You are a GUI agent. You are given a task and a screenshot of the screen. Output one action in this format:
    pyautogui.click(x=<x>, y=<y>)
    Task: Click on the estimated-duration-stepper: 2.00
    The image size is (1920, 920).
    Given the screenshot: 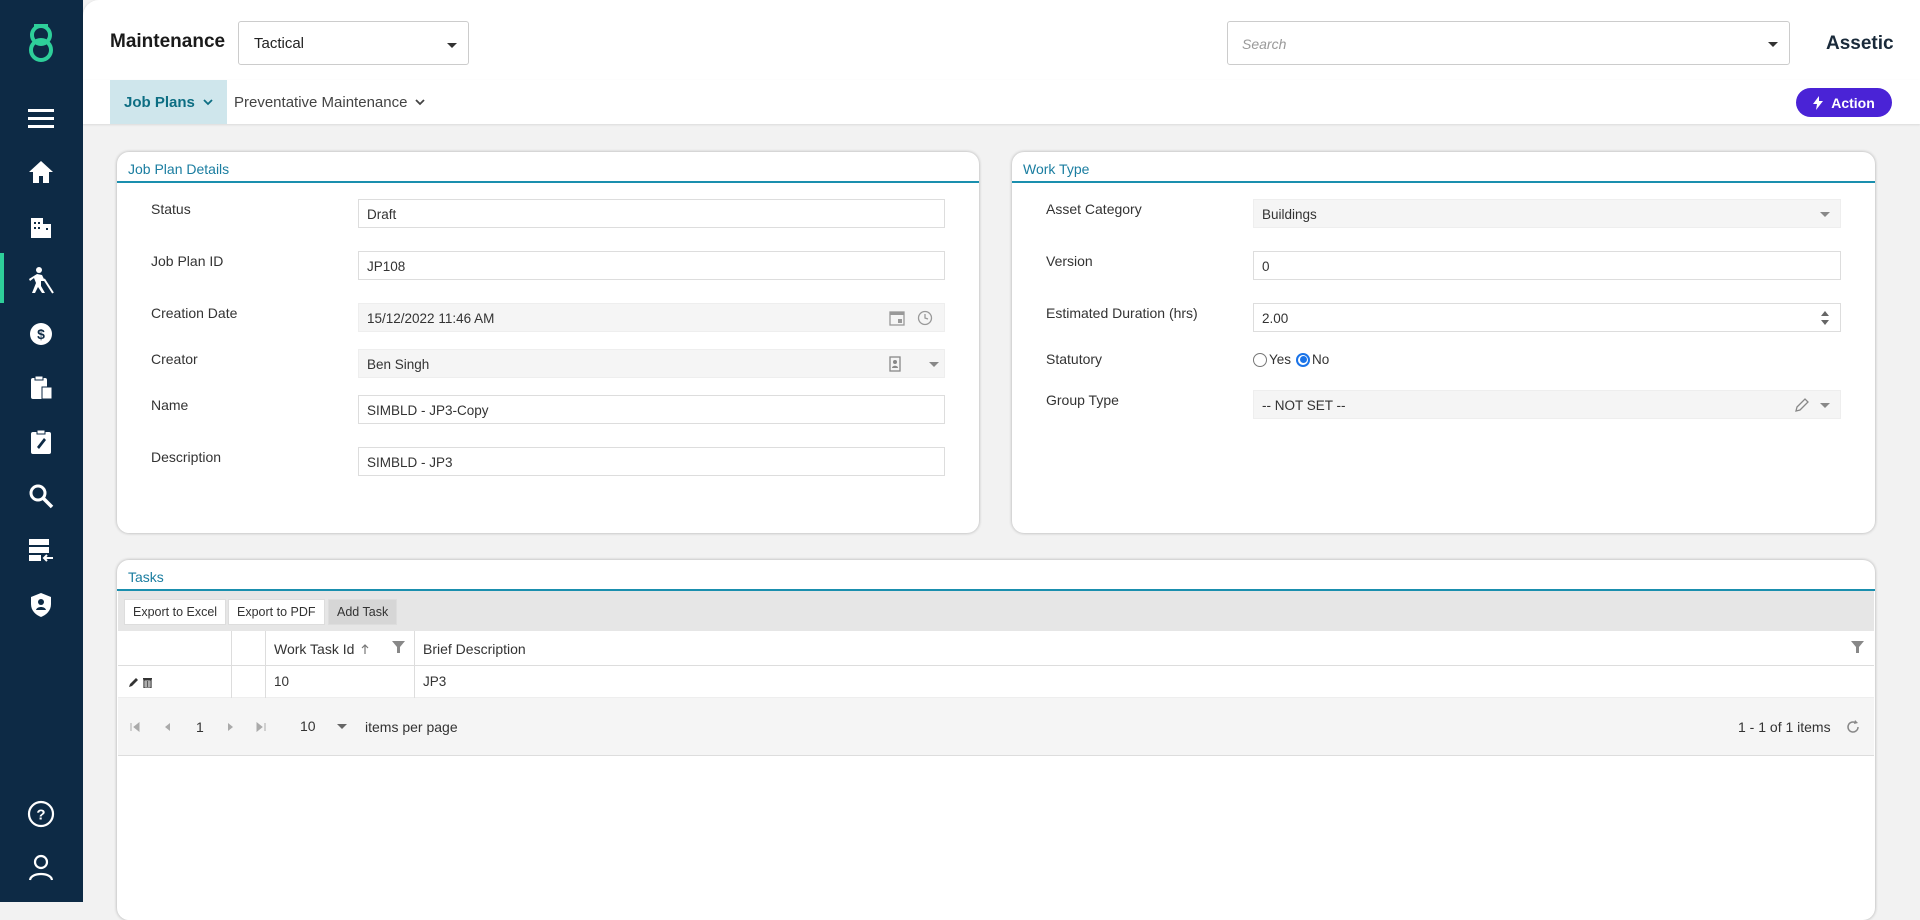 What is the action you would take?
    pyautogui.click(x=1547, y=317)
    